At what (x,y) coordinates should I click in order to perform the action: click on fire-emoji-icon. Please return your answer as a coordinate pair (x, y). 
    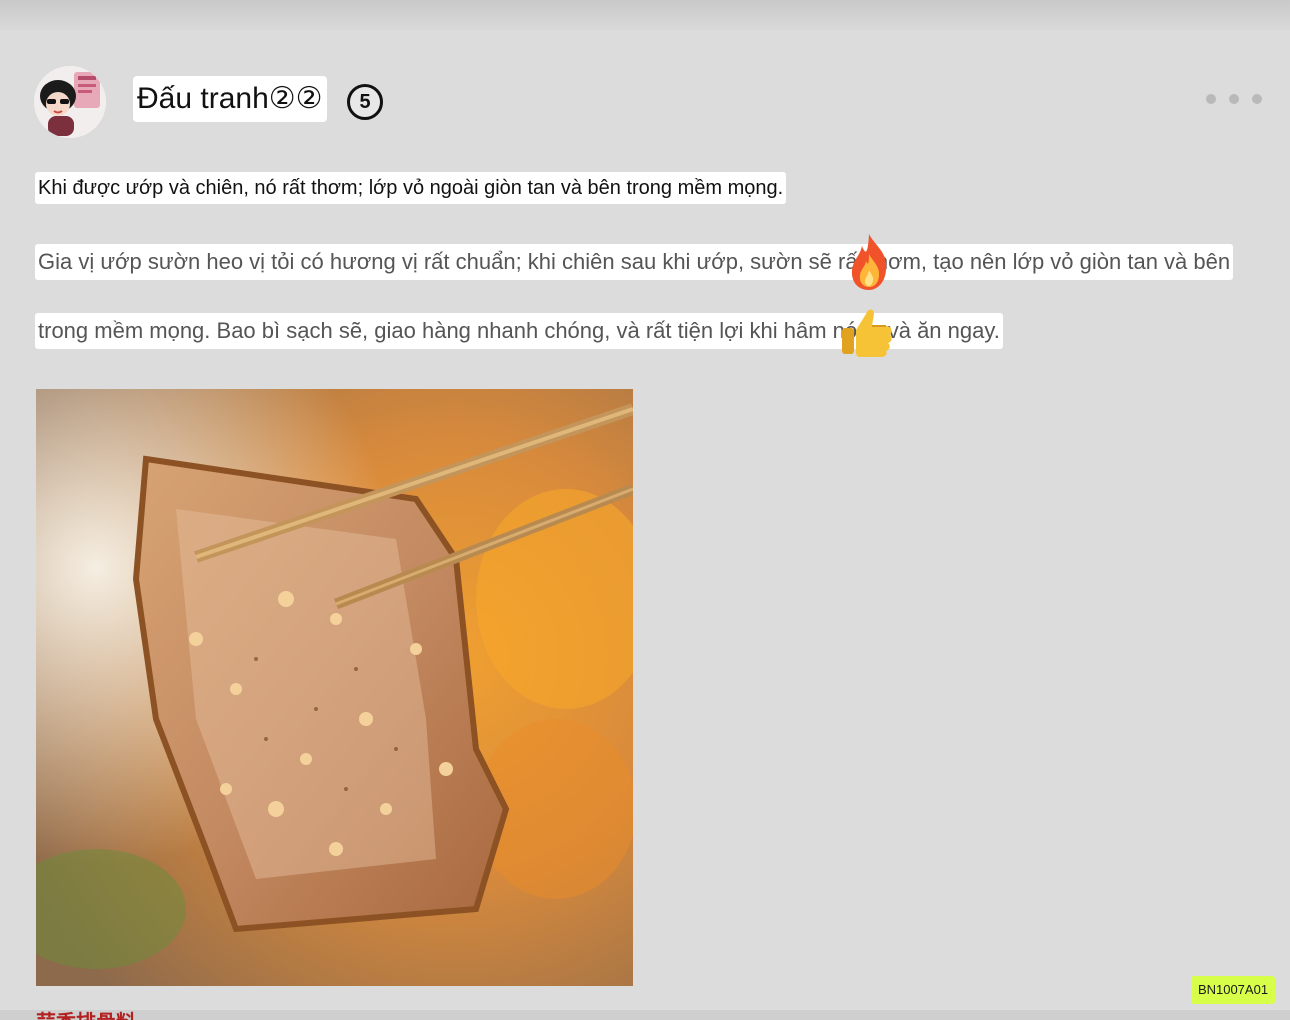
    Looking at the image, I should click on (869, 262).